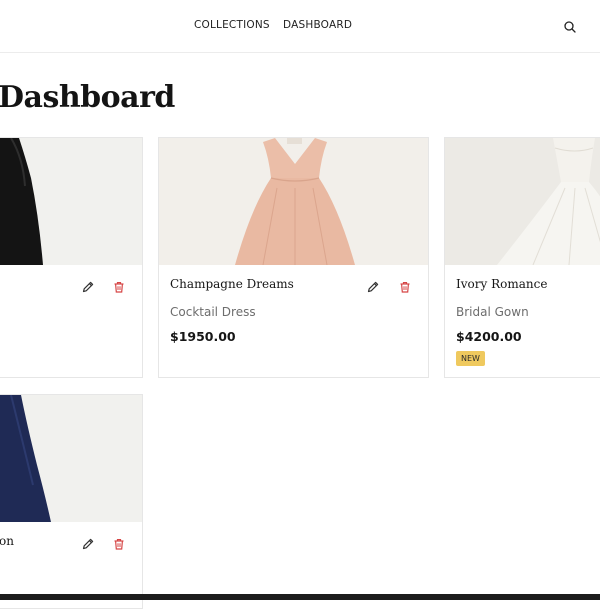 The height and width of the screenshot is (609, 600). What do you see at coordinates (293, 201) in the screenshot?
I see `blush-cocktail-dress-photo` at bounding box center [293, 201].